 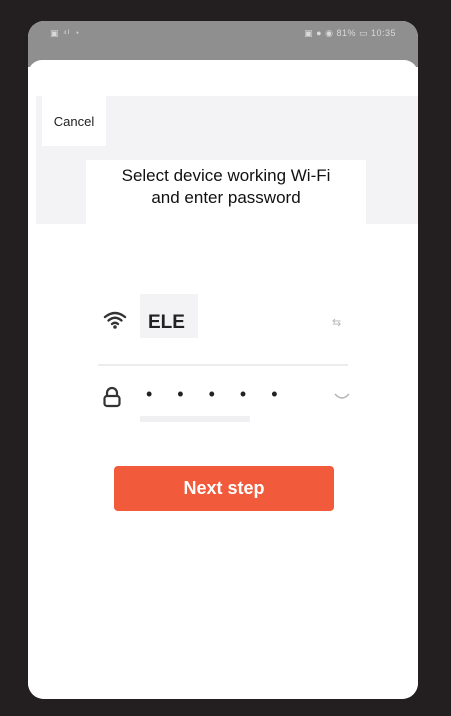 I want to click on password-underline, so click(x=195, y=419).